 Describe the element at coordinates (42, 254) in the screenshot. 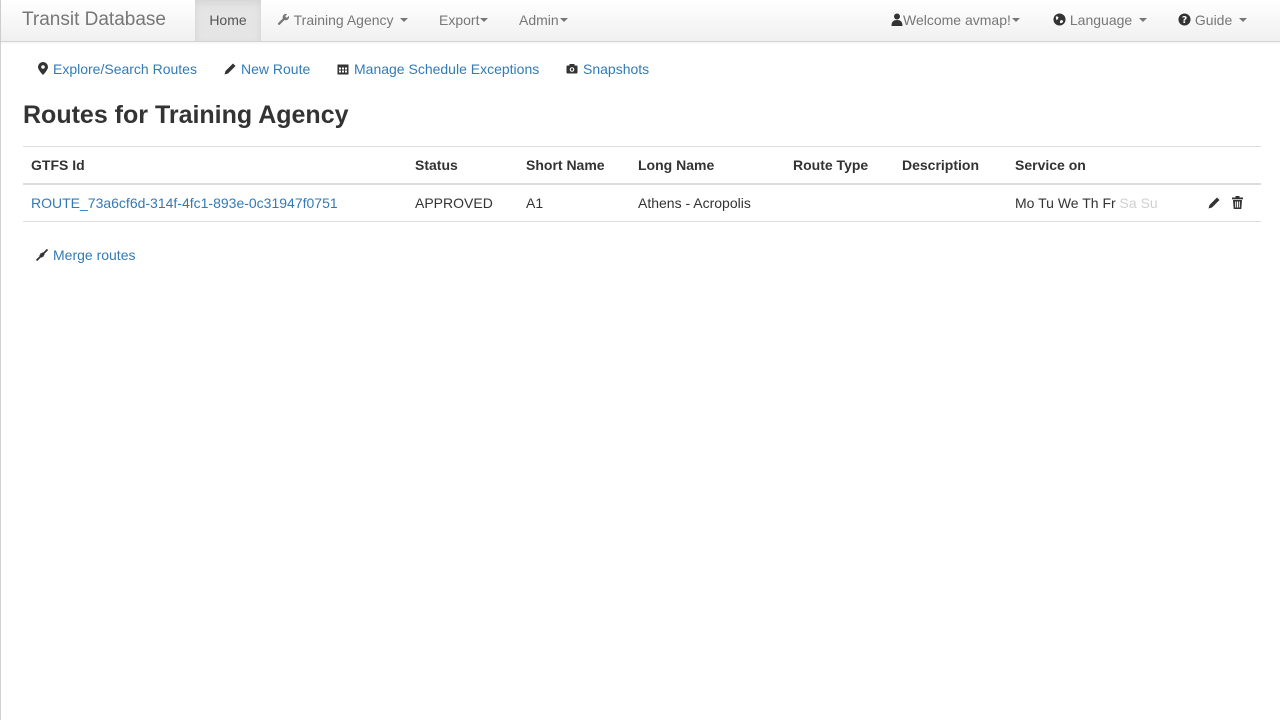

I see `merge-icon` at that location.